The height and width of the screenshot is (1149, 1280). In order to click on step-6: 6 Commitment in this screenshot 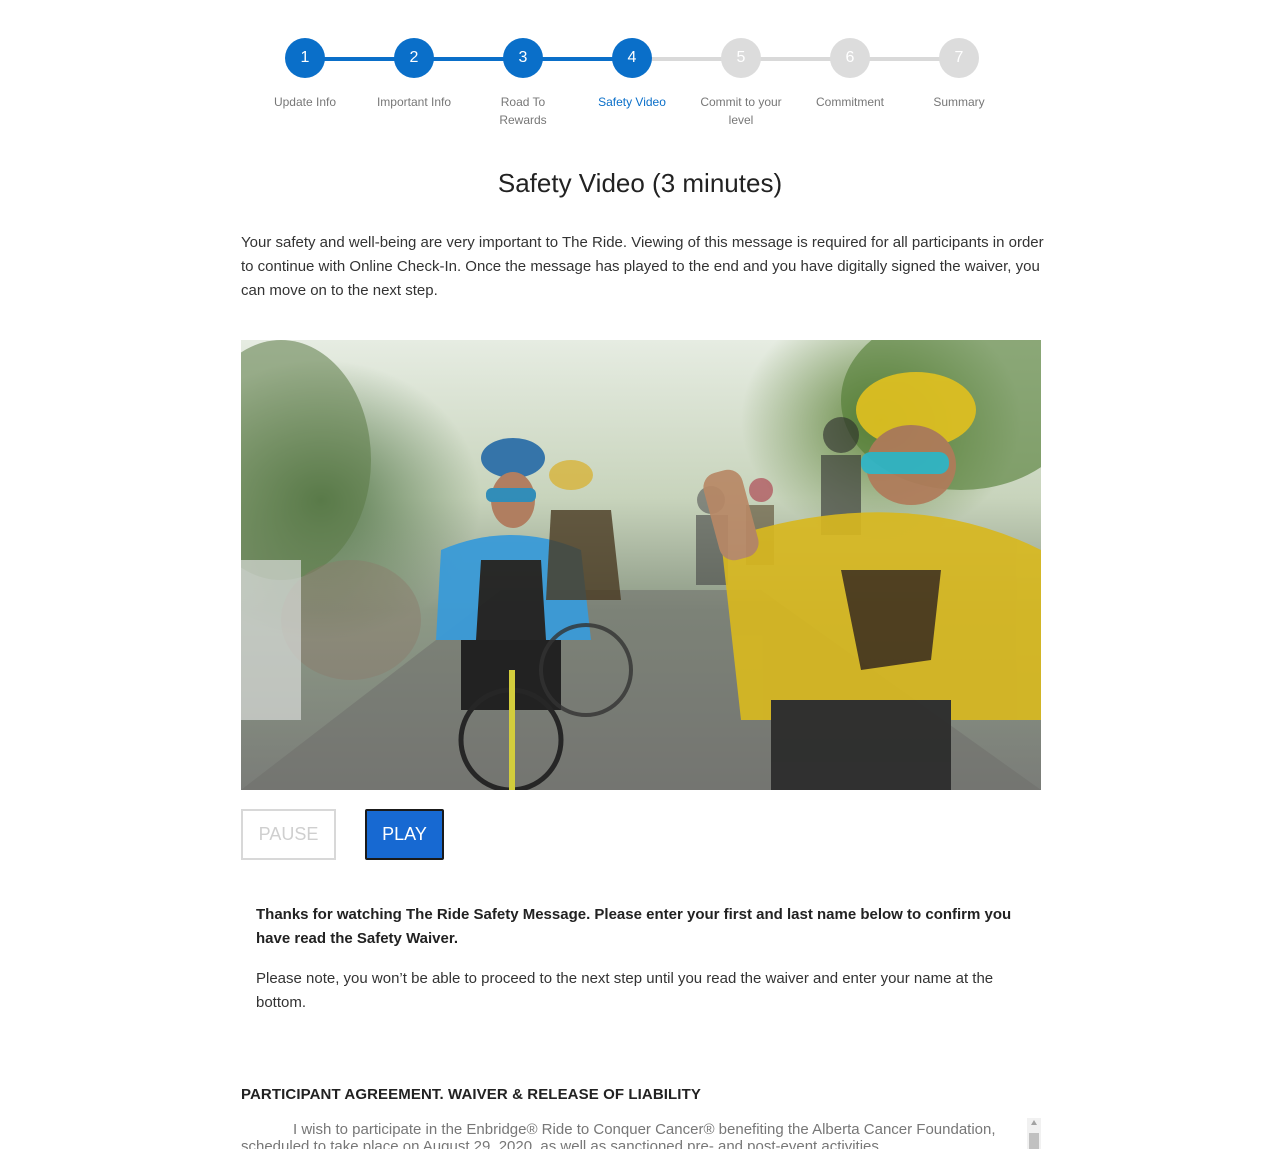, I will do `click(850, 74)`.